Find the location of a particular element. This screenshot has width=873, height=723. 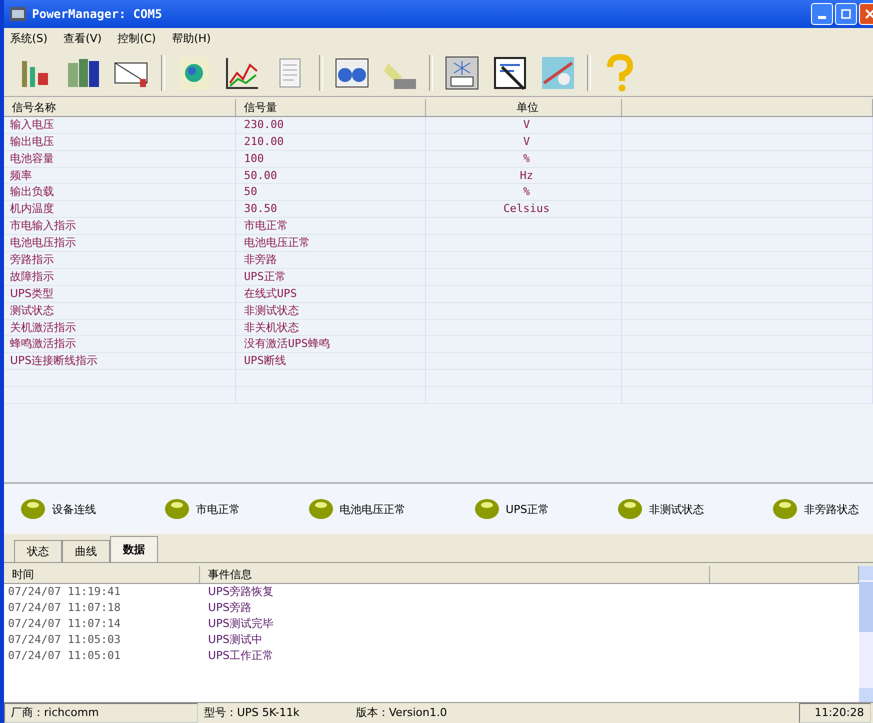

table-cell: 07/24/07 11:07:14 is located at coordinates (64, 623).